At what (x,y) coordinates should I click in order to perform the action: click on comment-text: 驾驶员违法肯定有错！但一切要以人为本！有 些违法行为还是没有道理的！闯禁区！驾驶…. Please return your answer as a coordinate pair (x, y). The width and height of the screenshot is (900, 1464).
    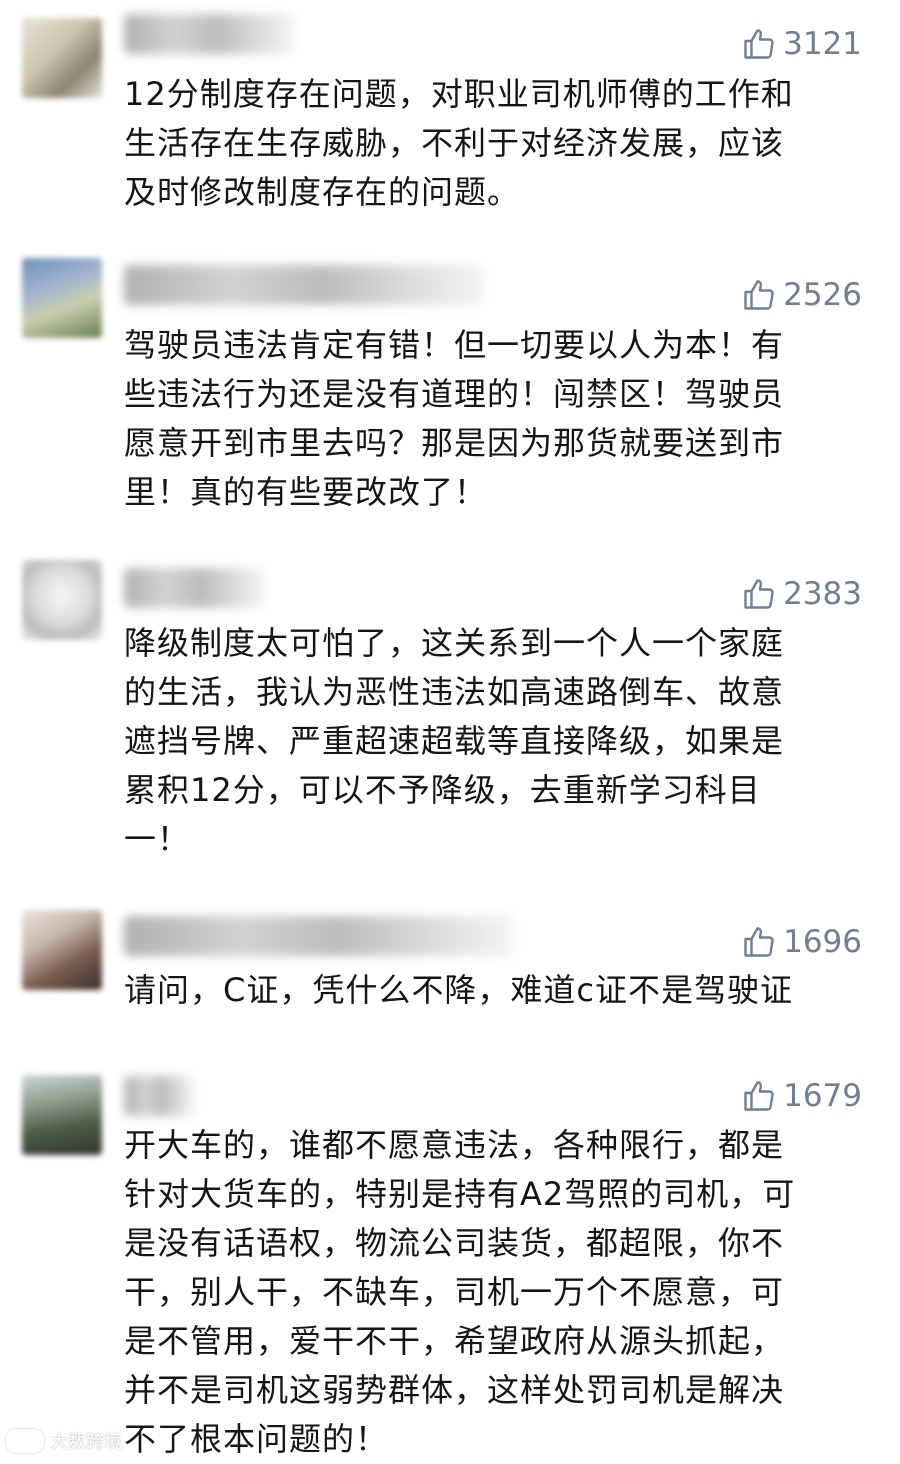
    Looking at the image, I should click on (494, 419).